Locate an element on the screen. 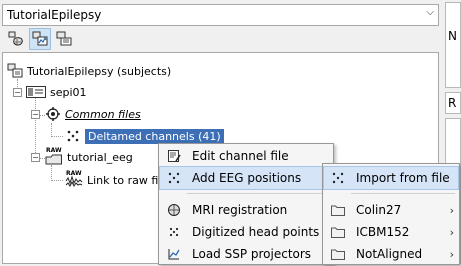 This screenshot has height=266, width=461. menu-item-label: Edit channel file is located at coordinates (240, 156).